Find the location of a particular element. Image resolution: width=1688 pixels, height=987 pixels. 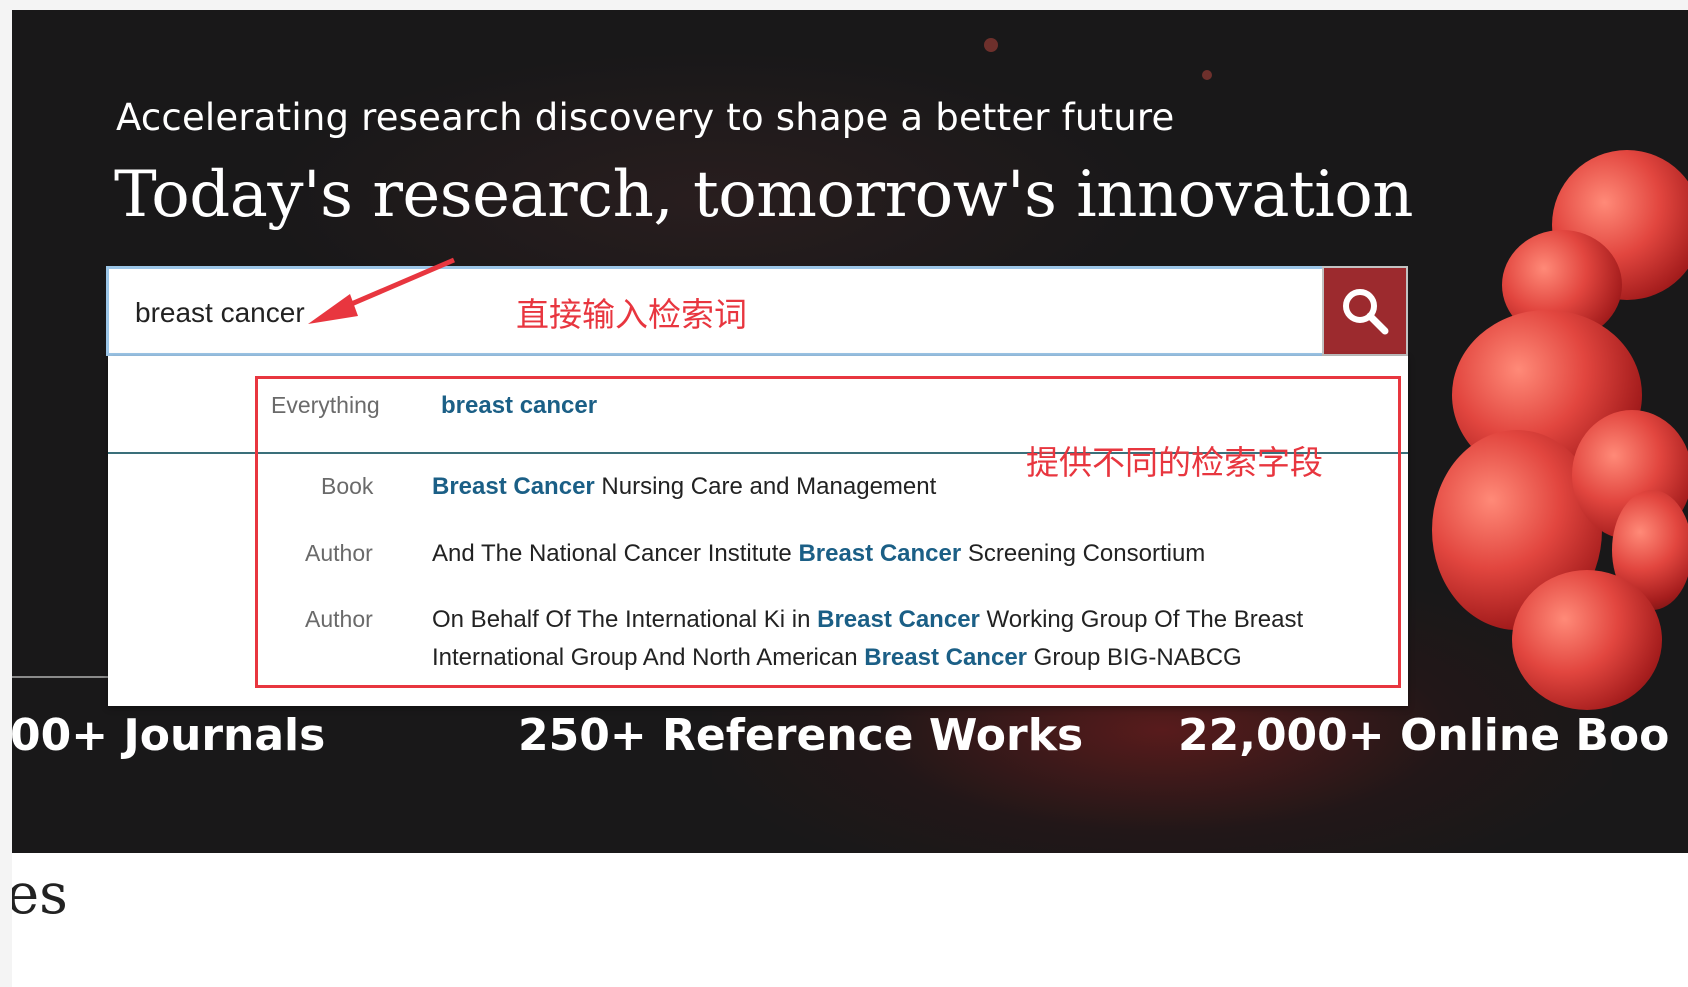

search-button is located at coordinates (1365, 311).